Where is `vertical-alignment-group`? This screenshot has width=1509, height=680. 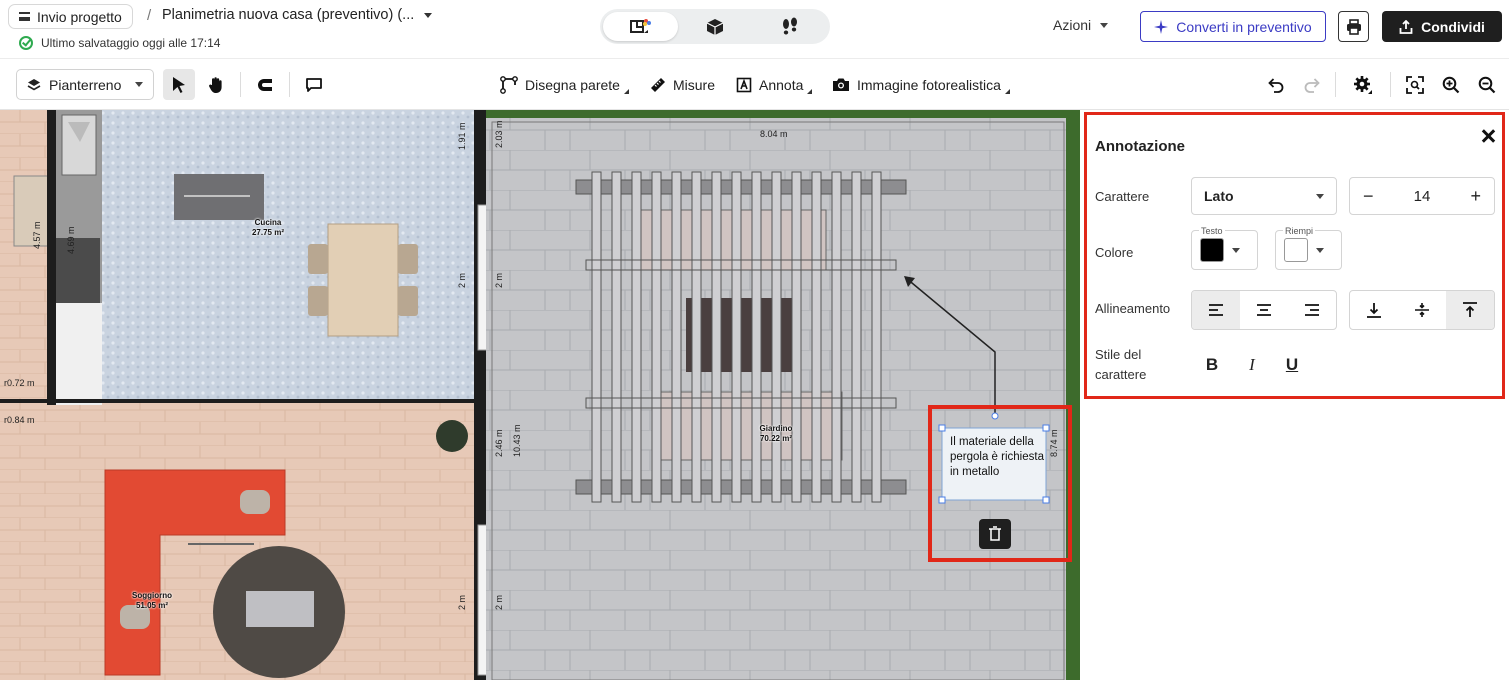
vertical-alignment-group is located at coordinates (1422, 310).